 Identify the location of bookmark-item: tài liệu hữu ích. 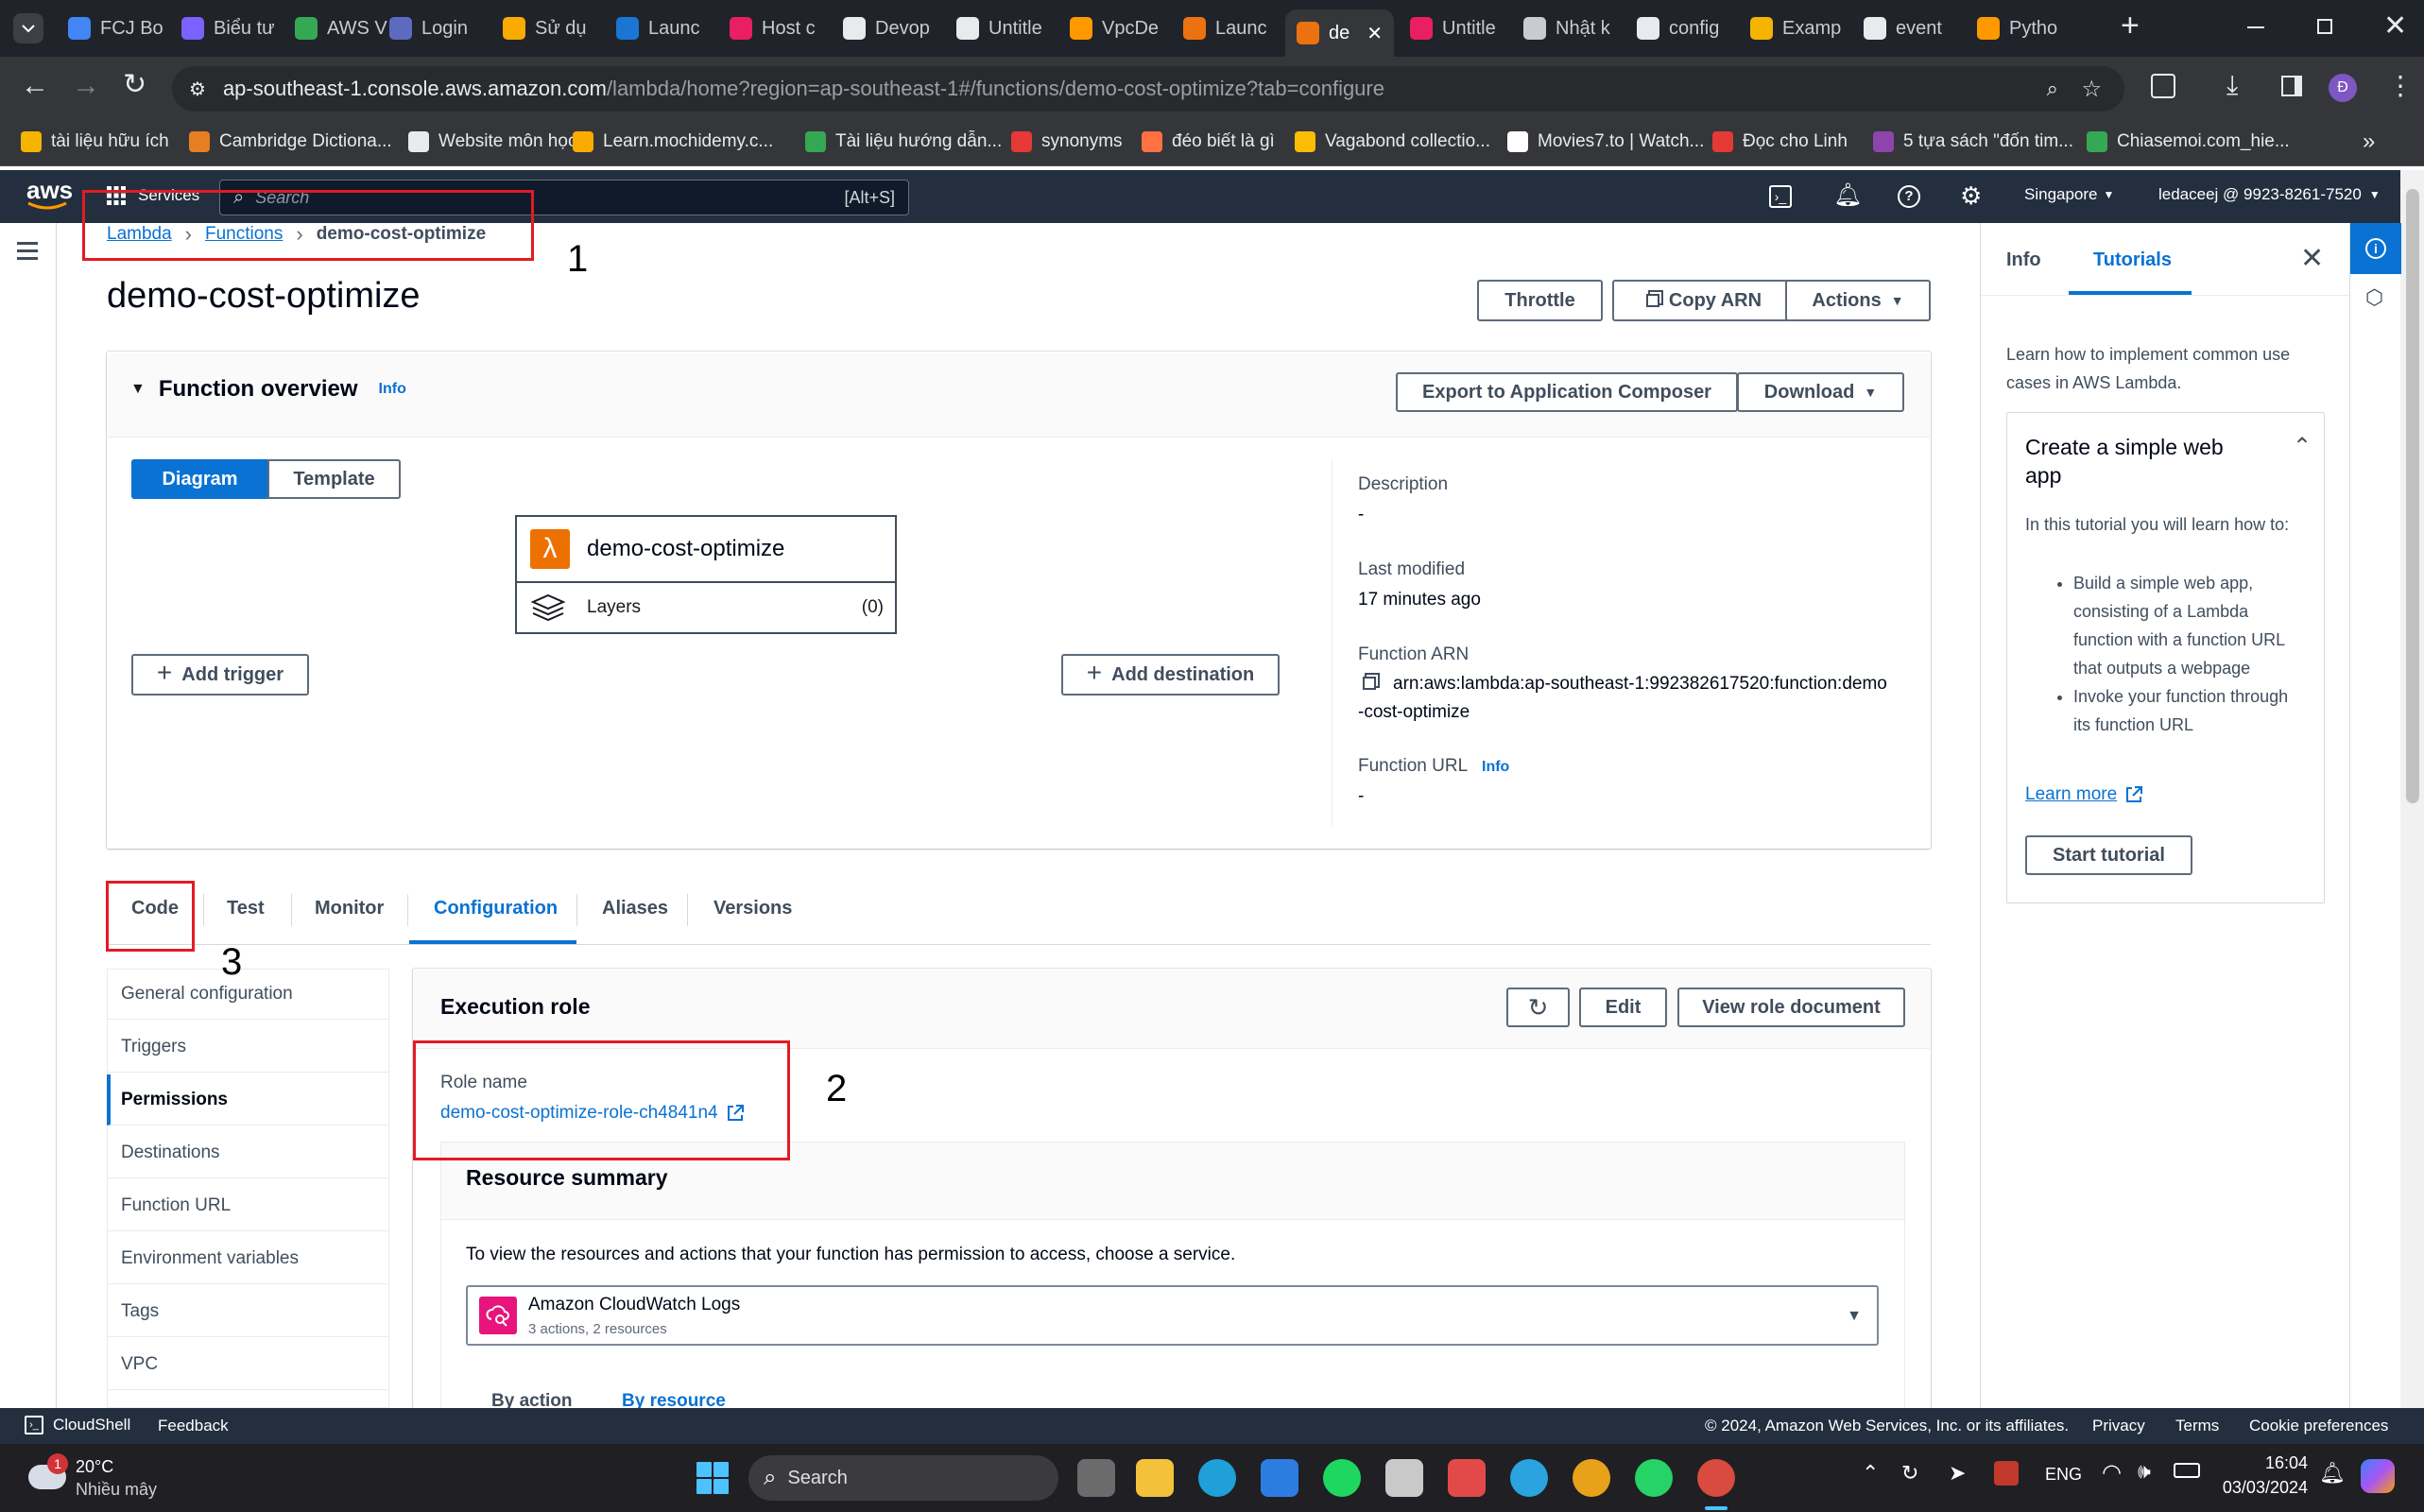
(95, 141).